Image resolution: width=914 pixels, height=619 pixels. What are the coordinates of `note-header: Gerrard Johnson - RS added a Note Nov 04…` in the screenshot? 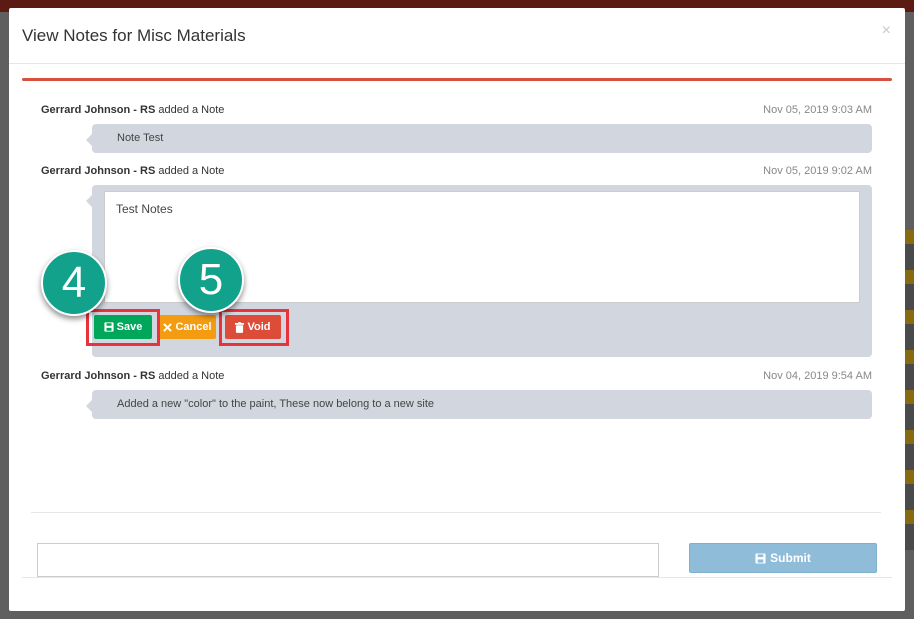 It's located at (456, 376).